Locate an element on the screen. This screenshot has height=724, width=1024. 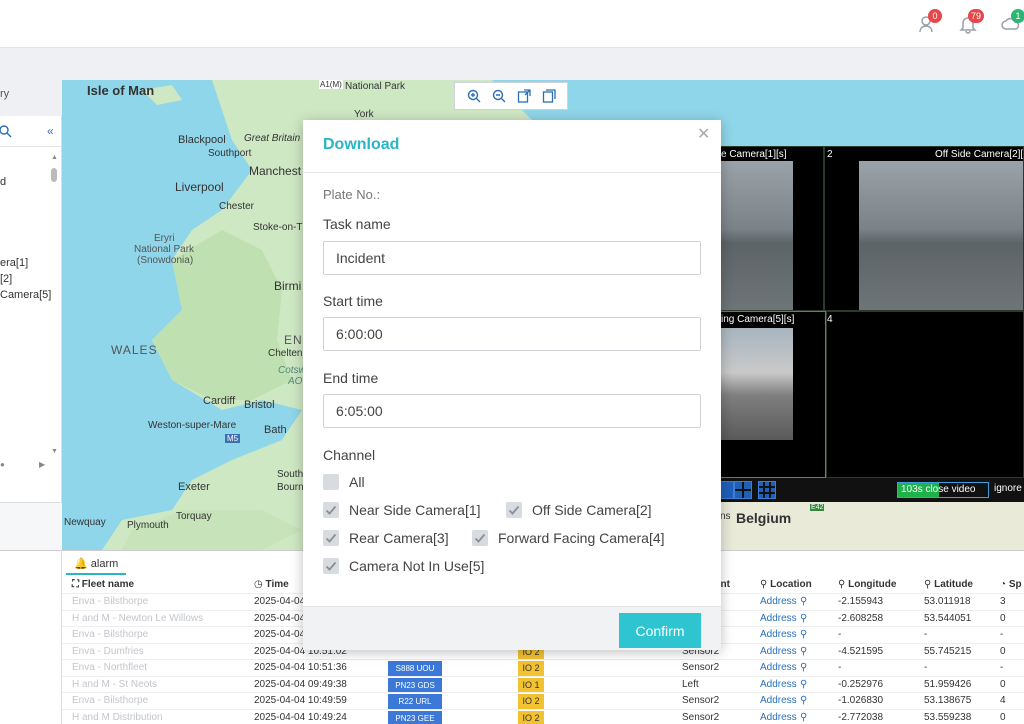
confirm-button: Confirm is located at coordinates (660, 630).